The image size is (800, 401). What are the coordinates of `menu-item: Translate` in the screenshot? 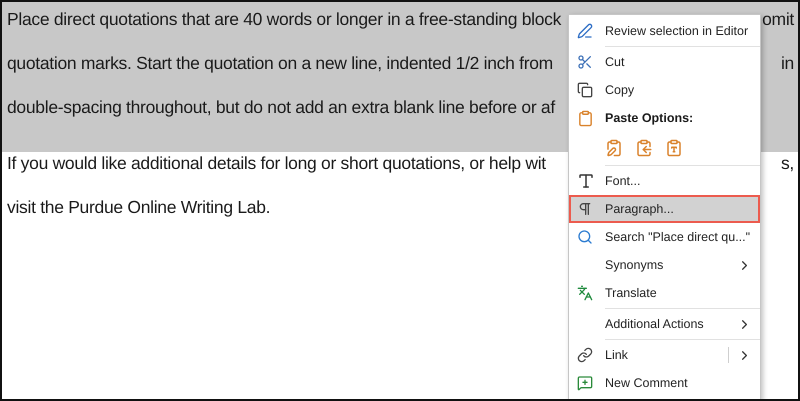 It's located at (664, 293).